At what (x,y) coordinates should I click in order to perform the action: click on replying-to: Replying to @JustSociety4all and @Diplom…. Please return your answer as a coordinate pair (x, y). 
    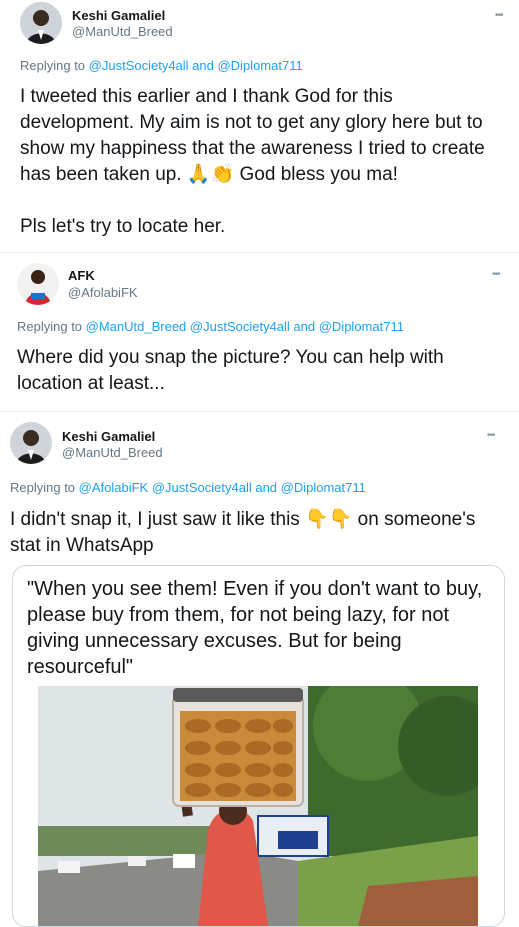
    Looking at the image, I should click on (161, 65).